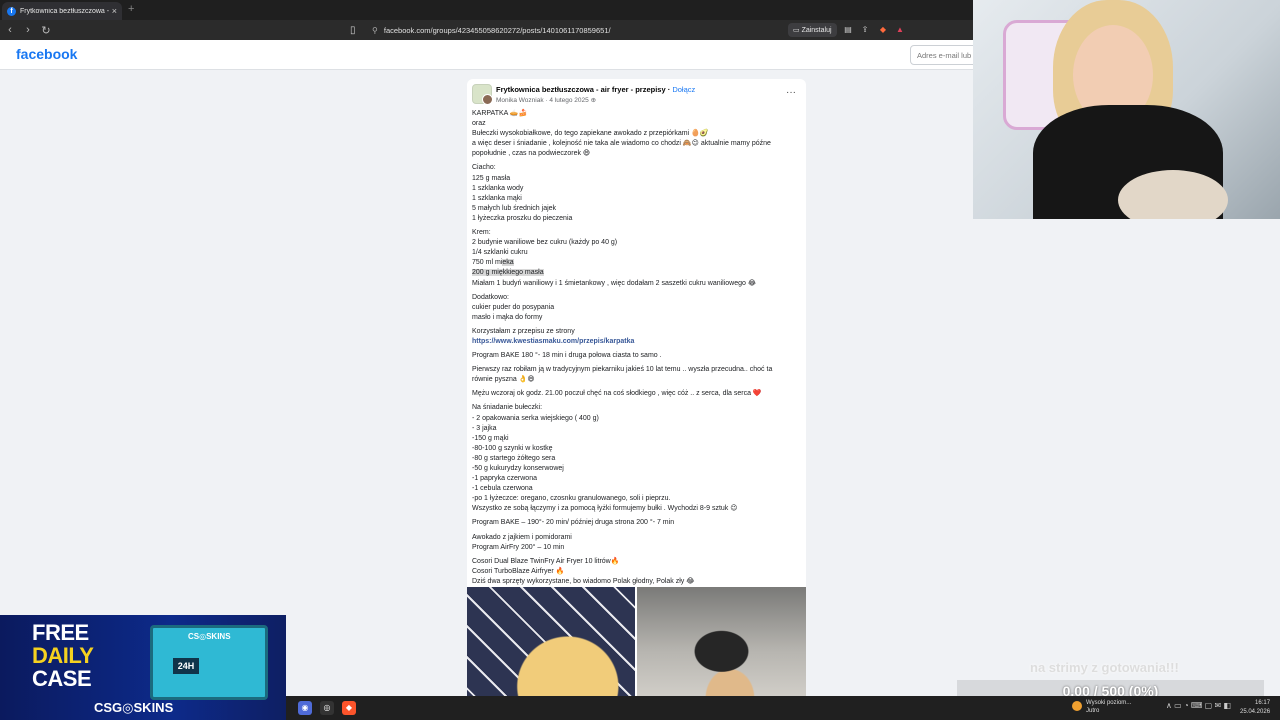 The width and height of the screenshot is (1280, 720). What do you see at coordinates (721, 645) in the screenshot?
I see `dog-photo` at bounding box center [721, 645].